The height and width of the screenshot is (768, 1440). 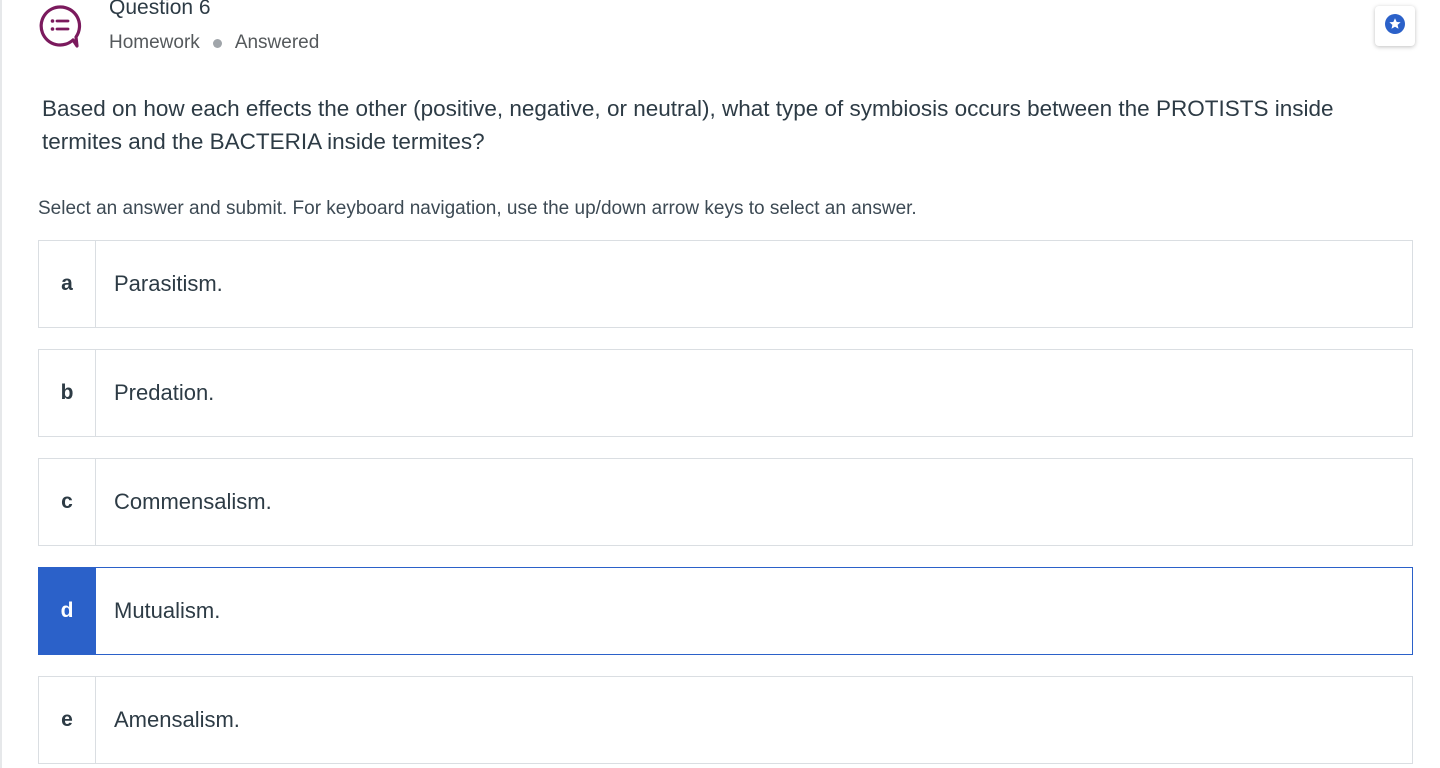 I want to click on question-title: Question 6, so click(x=160, y=9).